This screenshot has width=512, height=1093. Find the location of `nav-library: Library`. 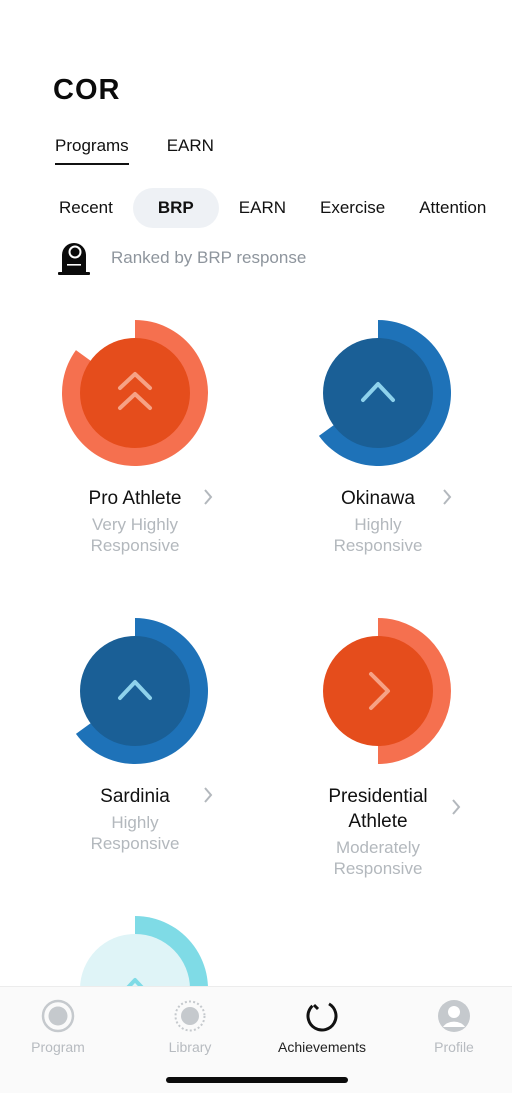

nav-library: Library is located at coordinates (190, 1027).